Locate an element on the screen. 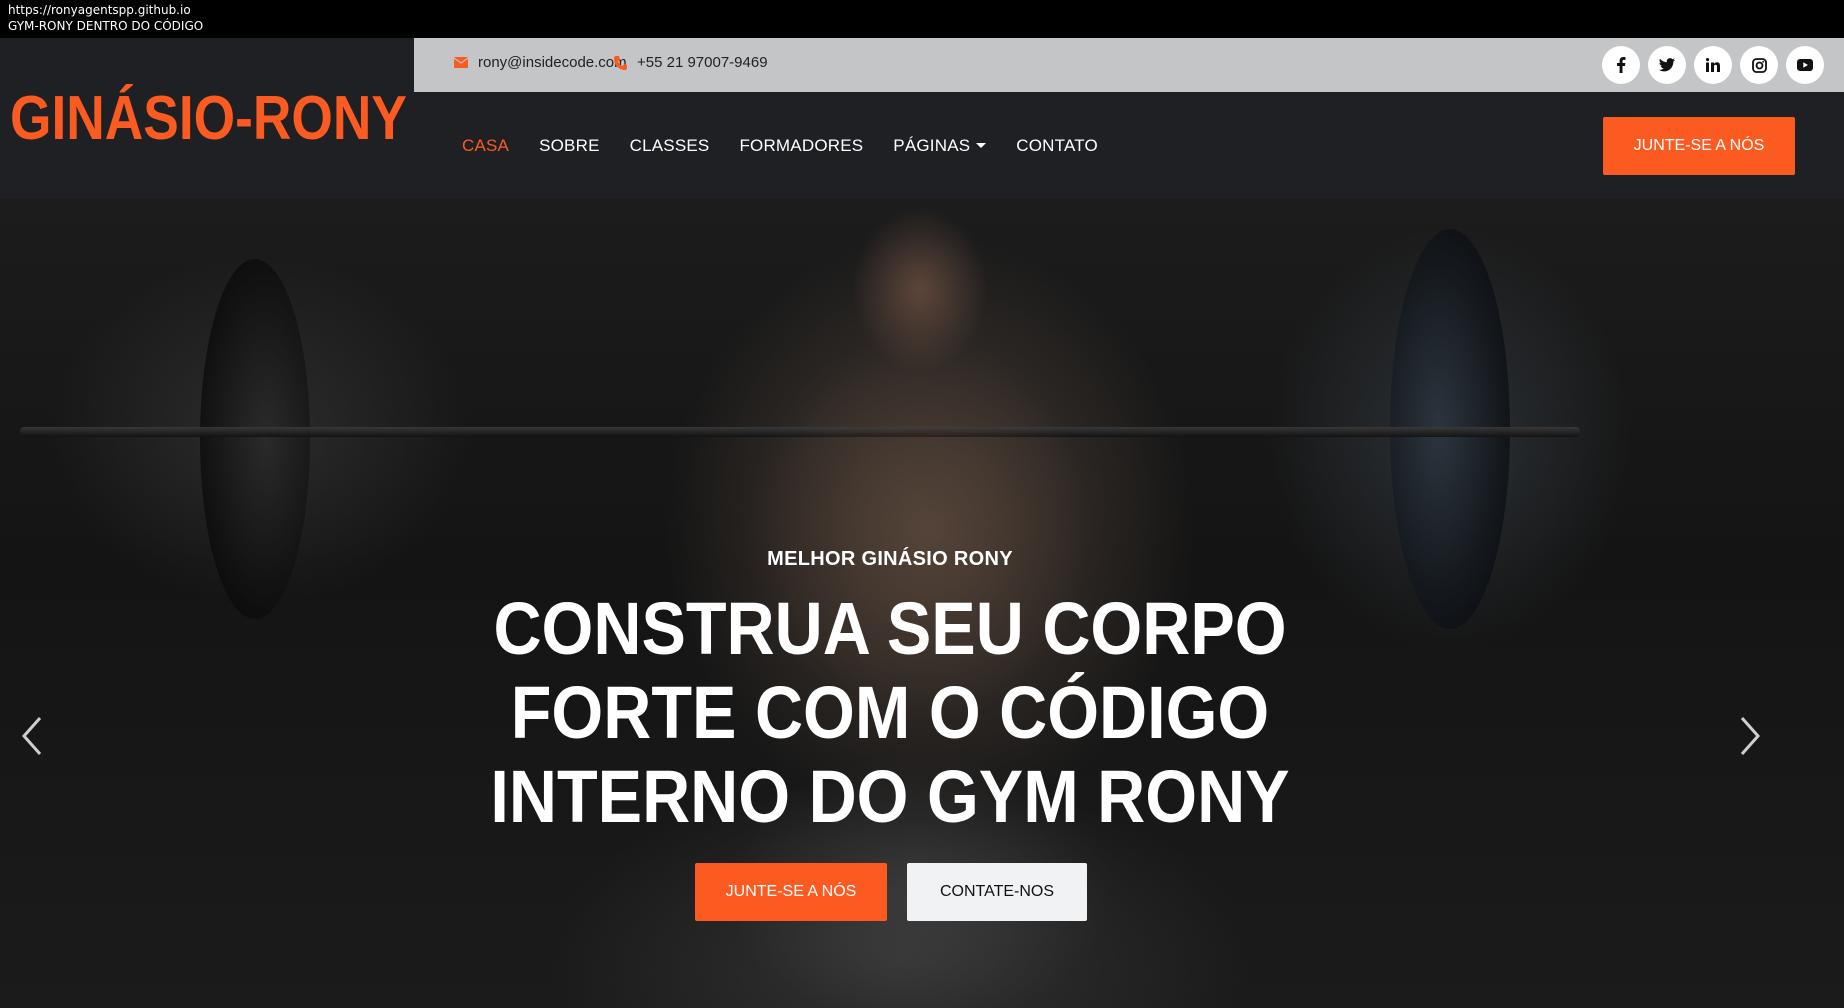 Image resolution: width=1844 pixels, height=1008 pixels. caret-down-icon is located at coordinates (981, 145).